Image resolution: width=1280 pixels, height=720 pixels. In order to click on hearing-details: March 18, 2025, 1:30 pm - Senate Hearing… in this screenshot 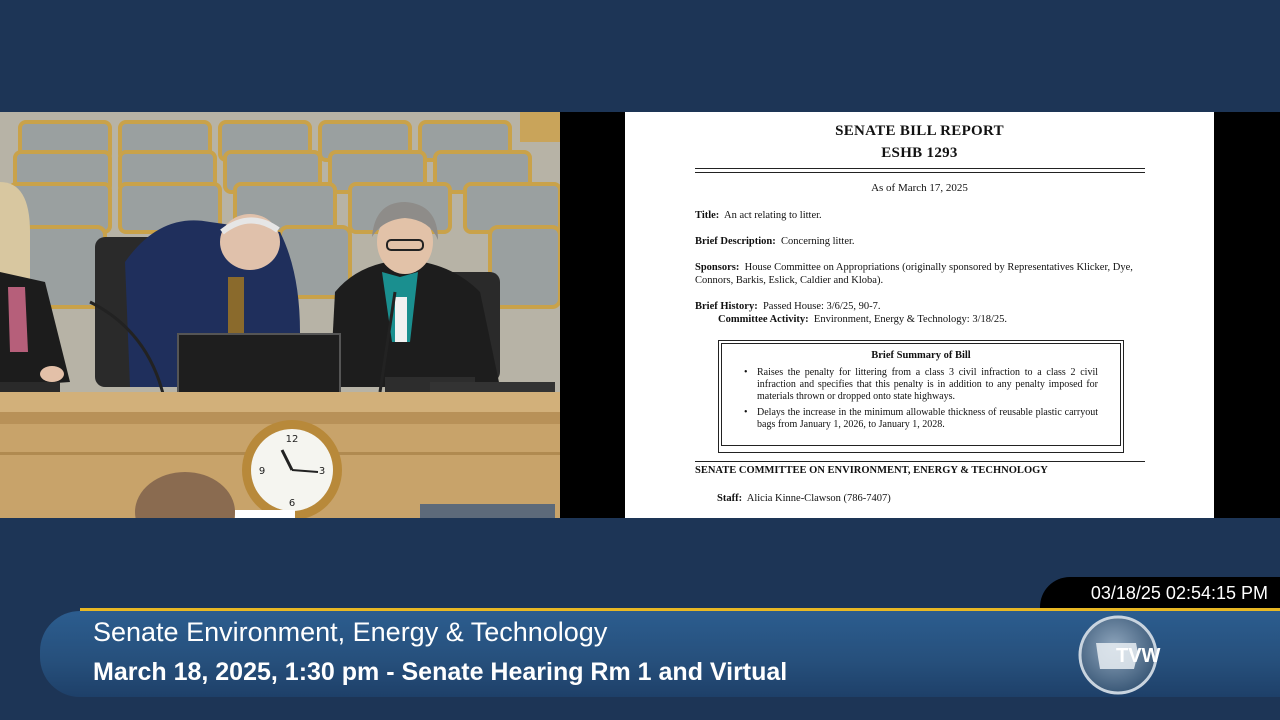, I will do `click(440, 672)`.